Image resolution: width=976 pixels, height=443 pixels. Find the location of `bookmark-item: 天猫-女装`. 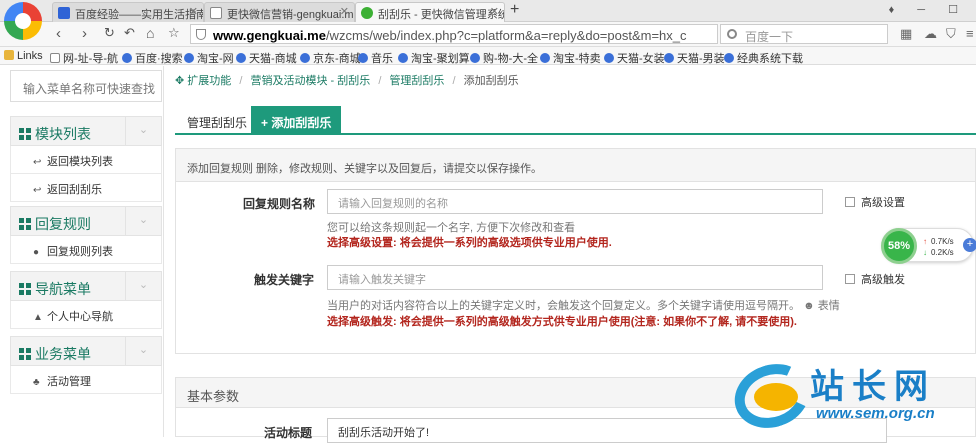

bookmark-item: 天猫-女装 is located at coordinates (634, 58).